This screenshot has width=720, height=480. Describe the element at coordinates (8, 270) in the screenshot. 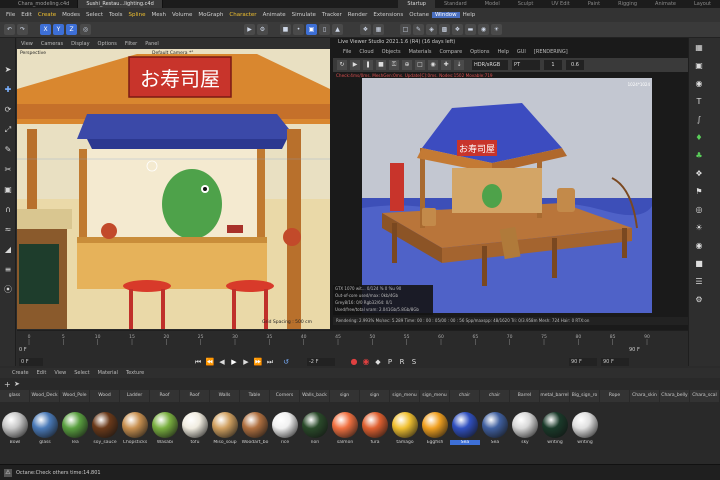

I see `bridge-icon: ≡` at that location.